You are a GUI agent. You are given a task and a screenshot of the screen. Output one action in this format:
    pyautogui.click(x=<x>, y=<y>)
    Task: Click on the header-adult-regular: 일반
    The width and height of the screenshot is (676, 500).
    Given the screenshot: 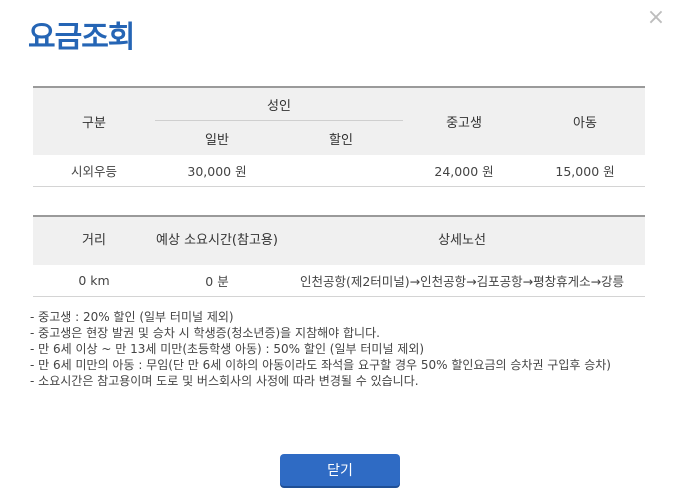 What is the action you would take?
    pyautogui.click(x=217, y=140)
    